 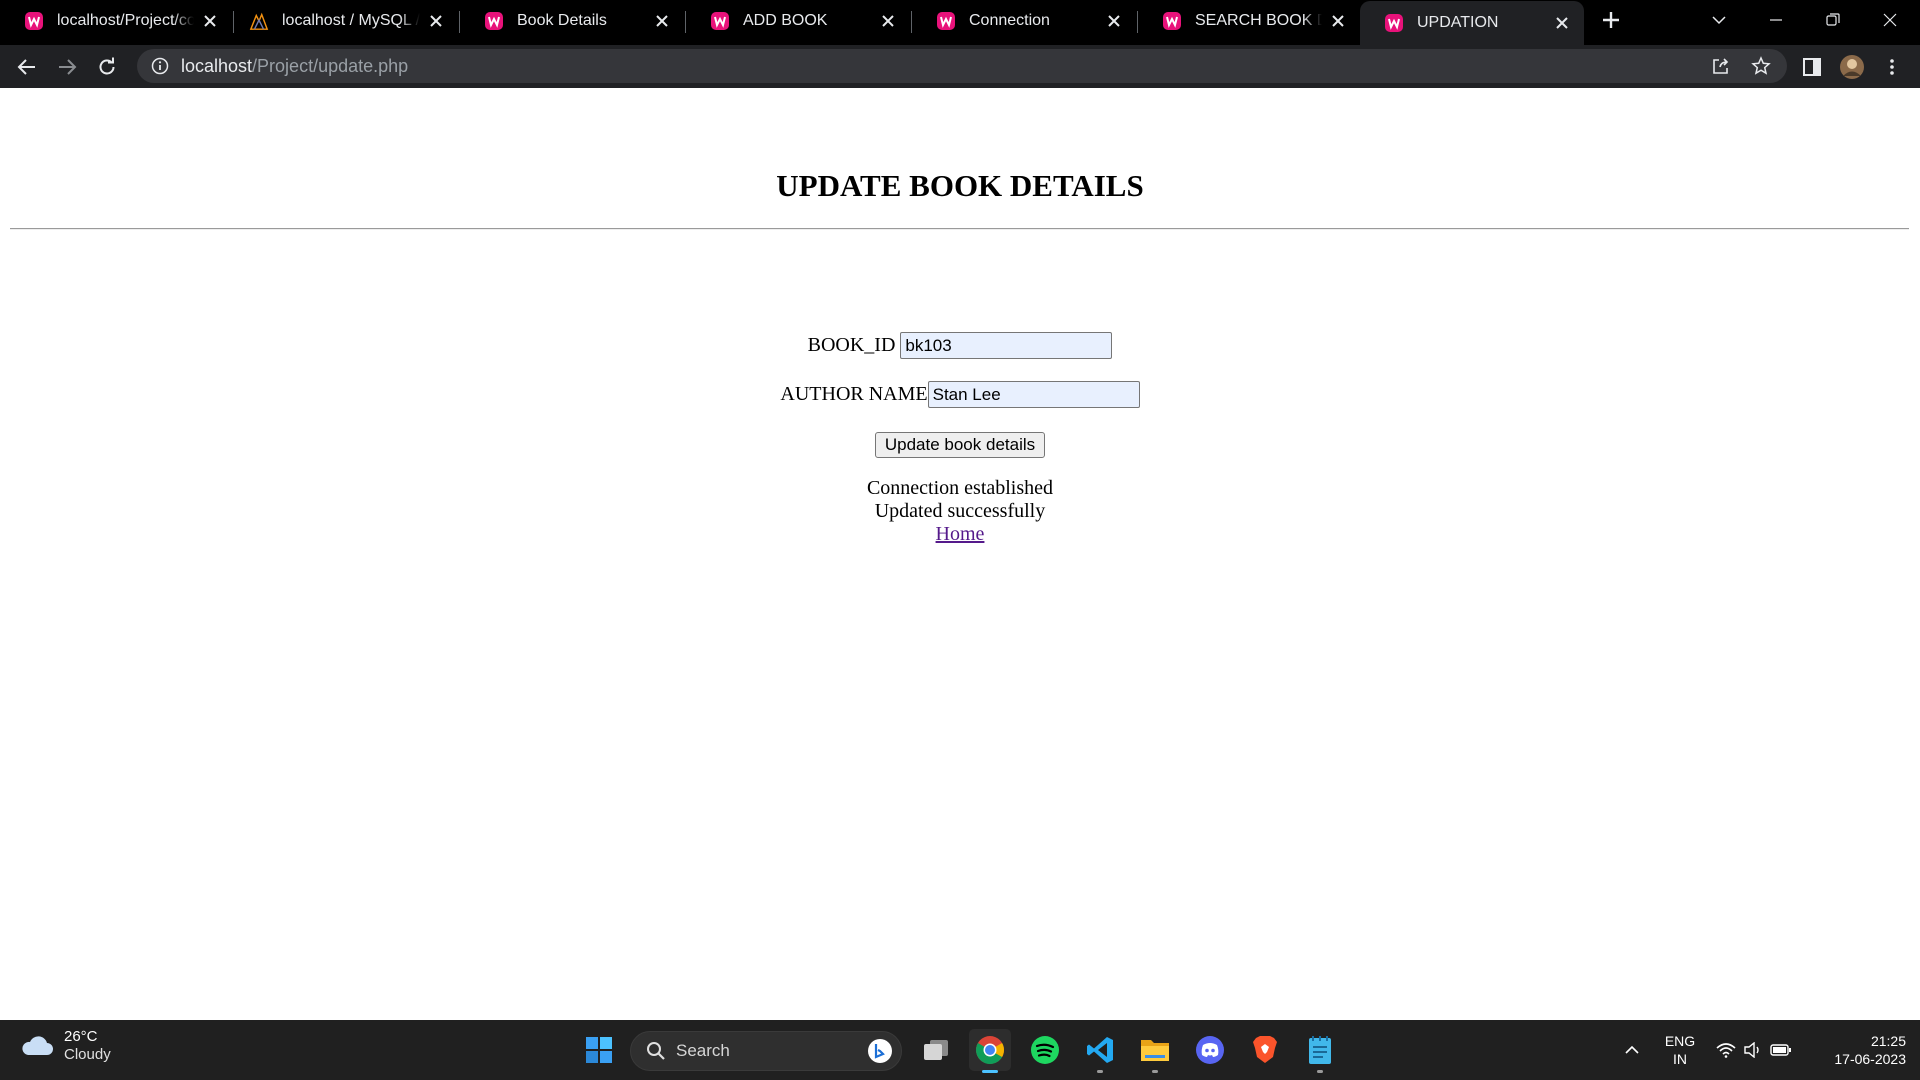 I want to click on kebab-menu-icon, so click(x=1892, y=67).